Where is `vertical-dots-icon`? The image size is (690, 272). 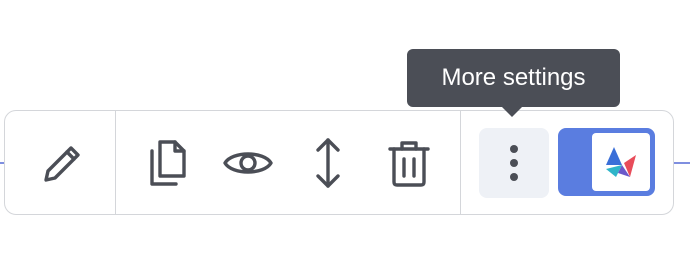 vertical-dots-icon is located at coordinates (514, 163).